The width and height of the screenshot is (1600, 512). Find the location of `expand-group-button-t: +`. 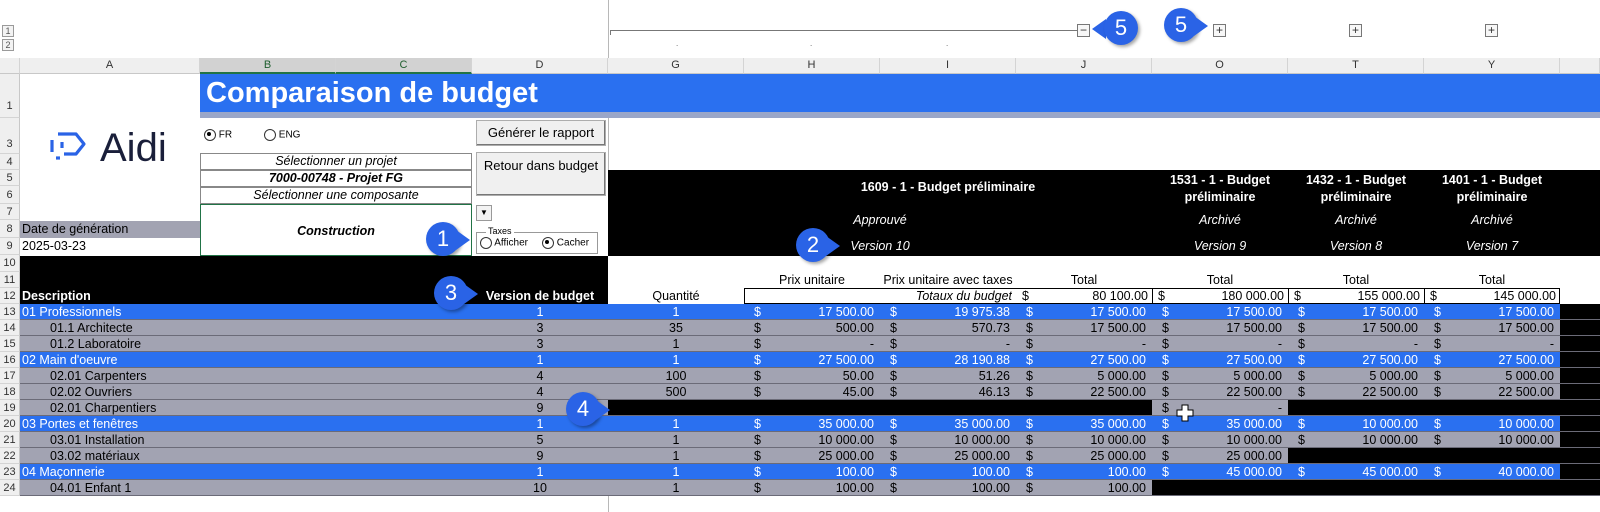

expand-group-button-t: + is located at coordinates (1355, 30).